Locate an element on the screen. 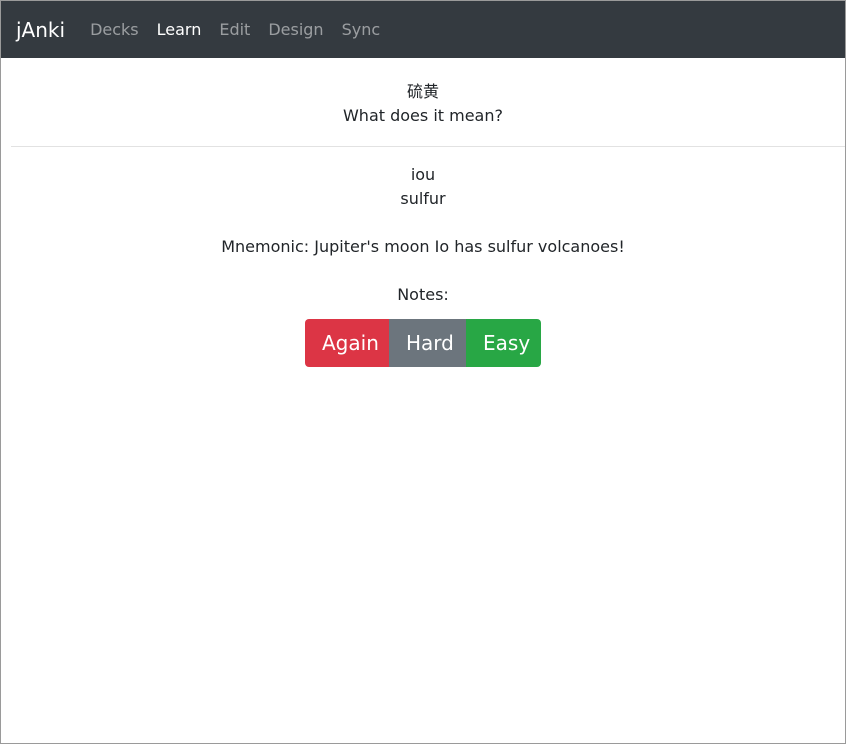  answer-button-group: Again Hard Easy is located at coordinates (423, 343).